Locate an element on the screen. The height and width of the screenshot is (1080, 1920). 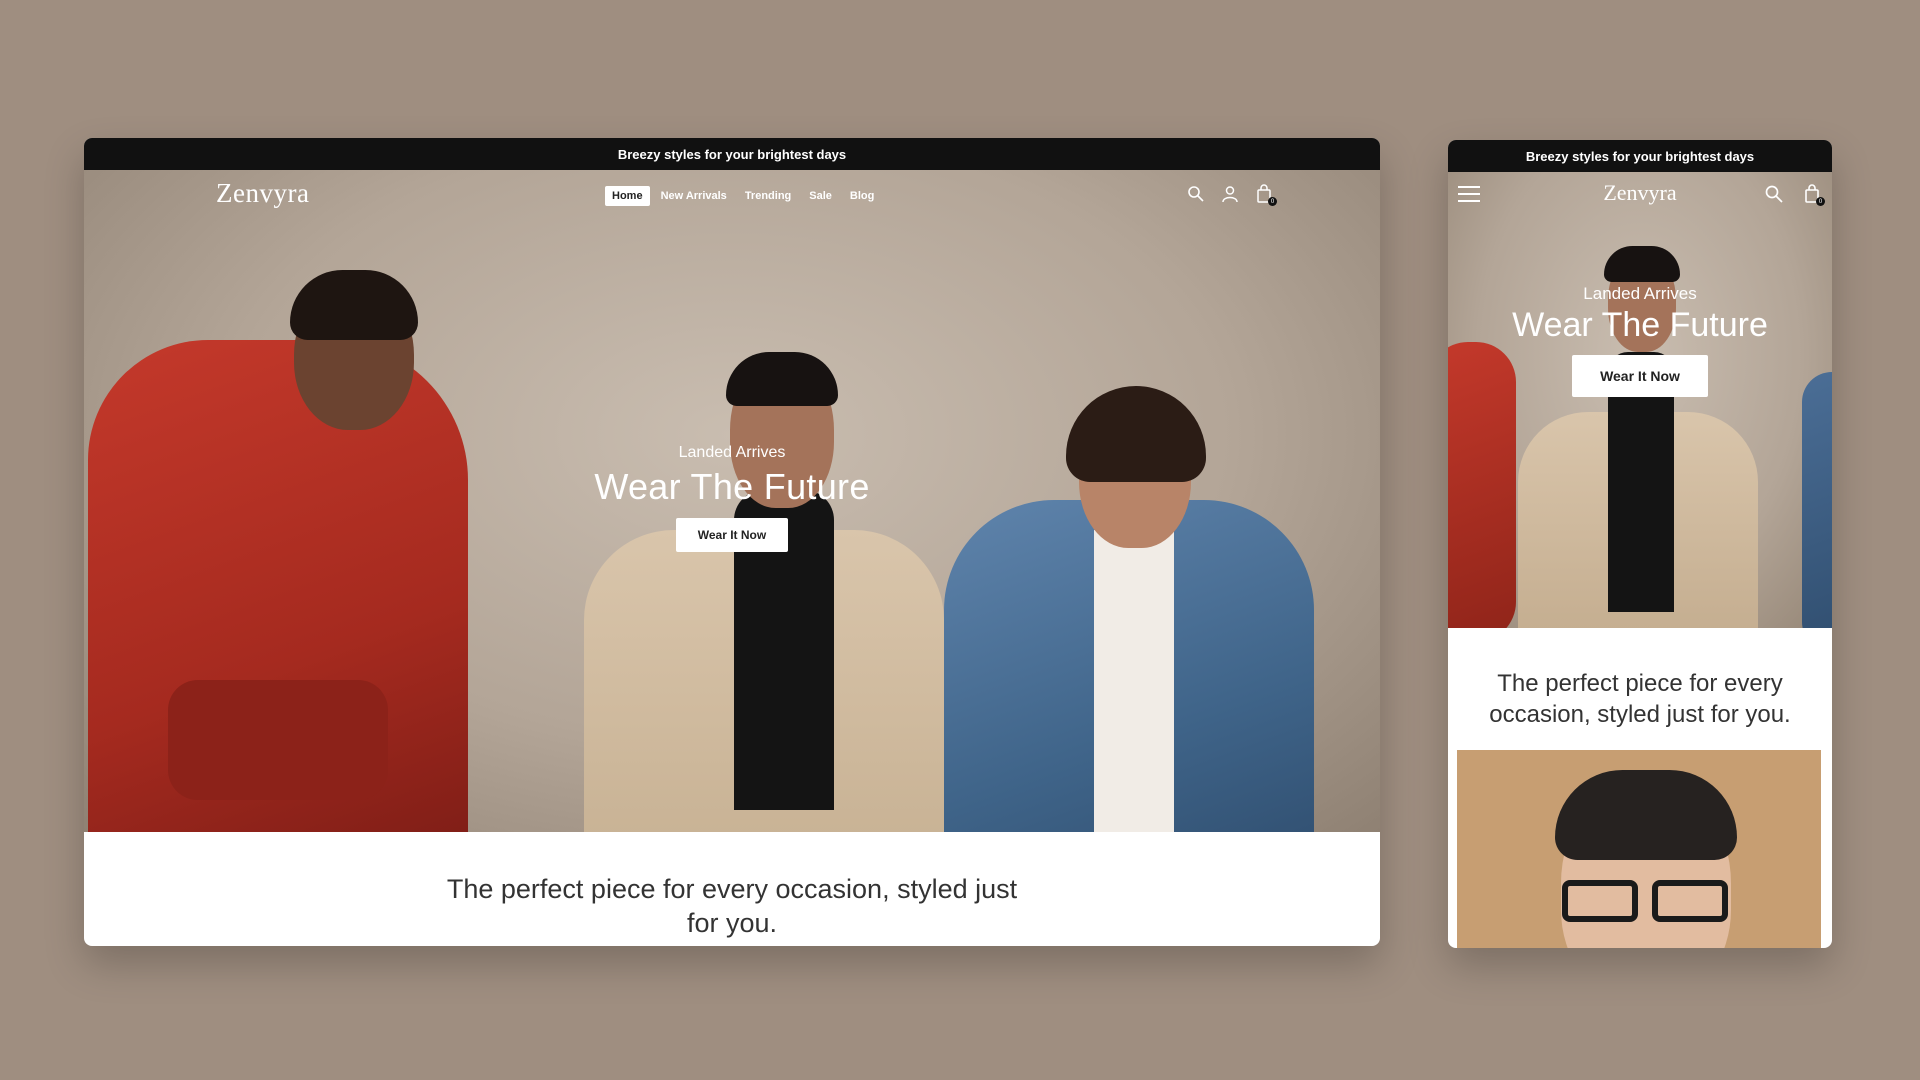
nav-item-home: Home is located at coordinates (627, 196).